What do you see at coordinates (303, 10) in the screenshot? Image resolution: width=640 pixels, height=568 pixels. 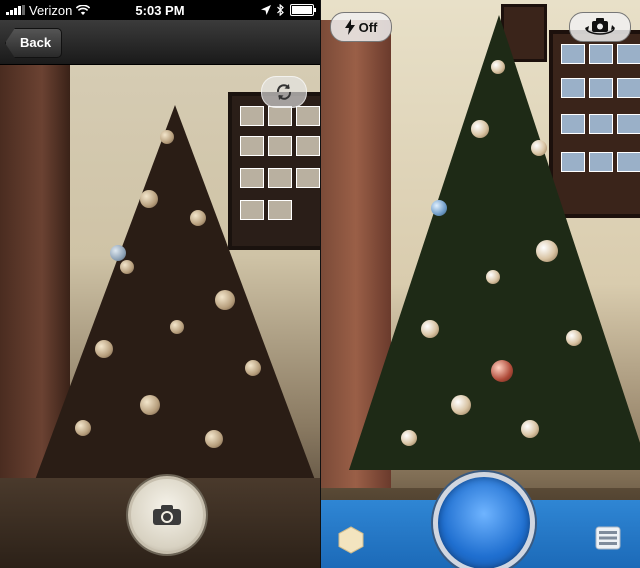 I see `battery-icon` at bounding box center [303, 10].